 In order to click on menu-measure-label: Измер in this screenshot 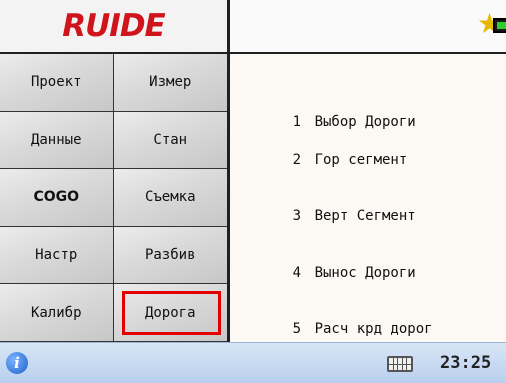, I will do `click(170, 82)`.